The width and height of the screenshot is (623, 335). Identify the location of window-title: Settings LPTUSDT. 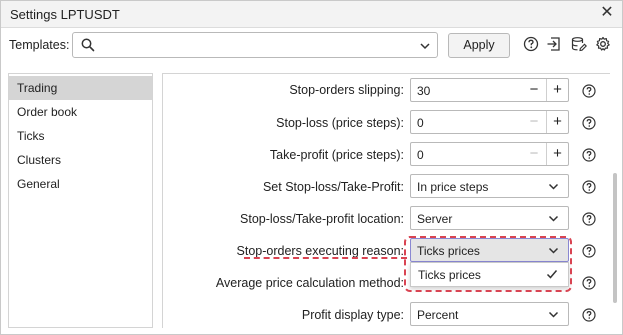
(65, 14).